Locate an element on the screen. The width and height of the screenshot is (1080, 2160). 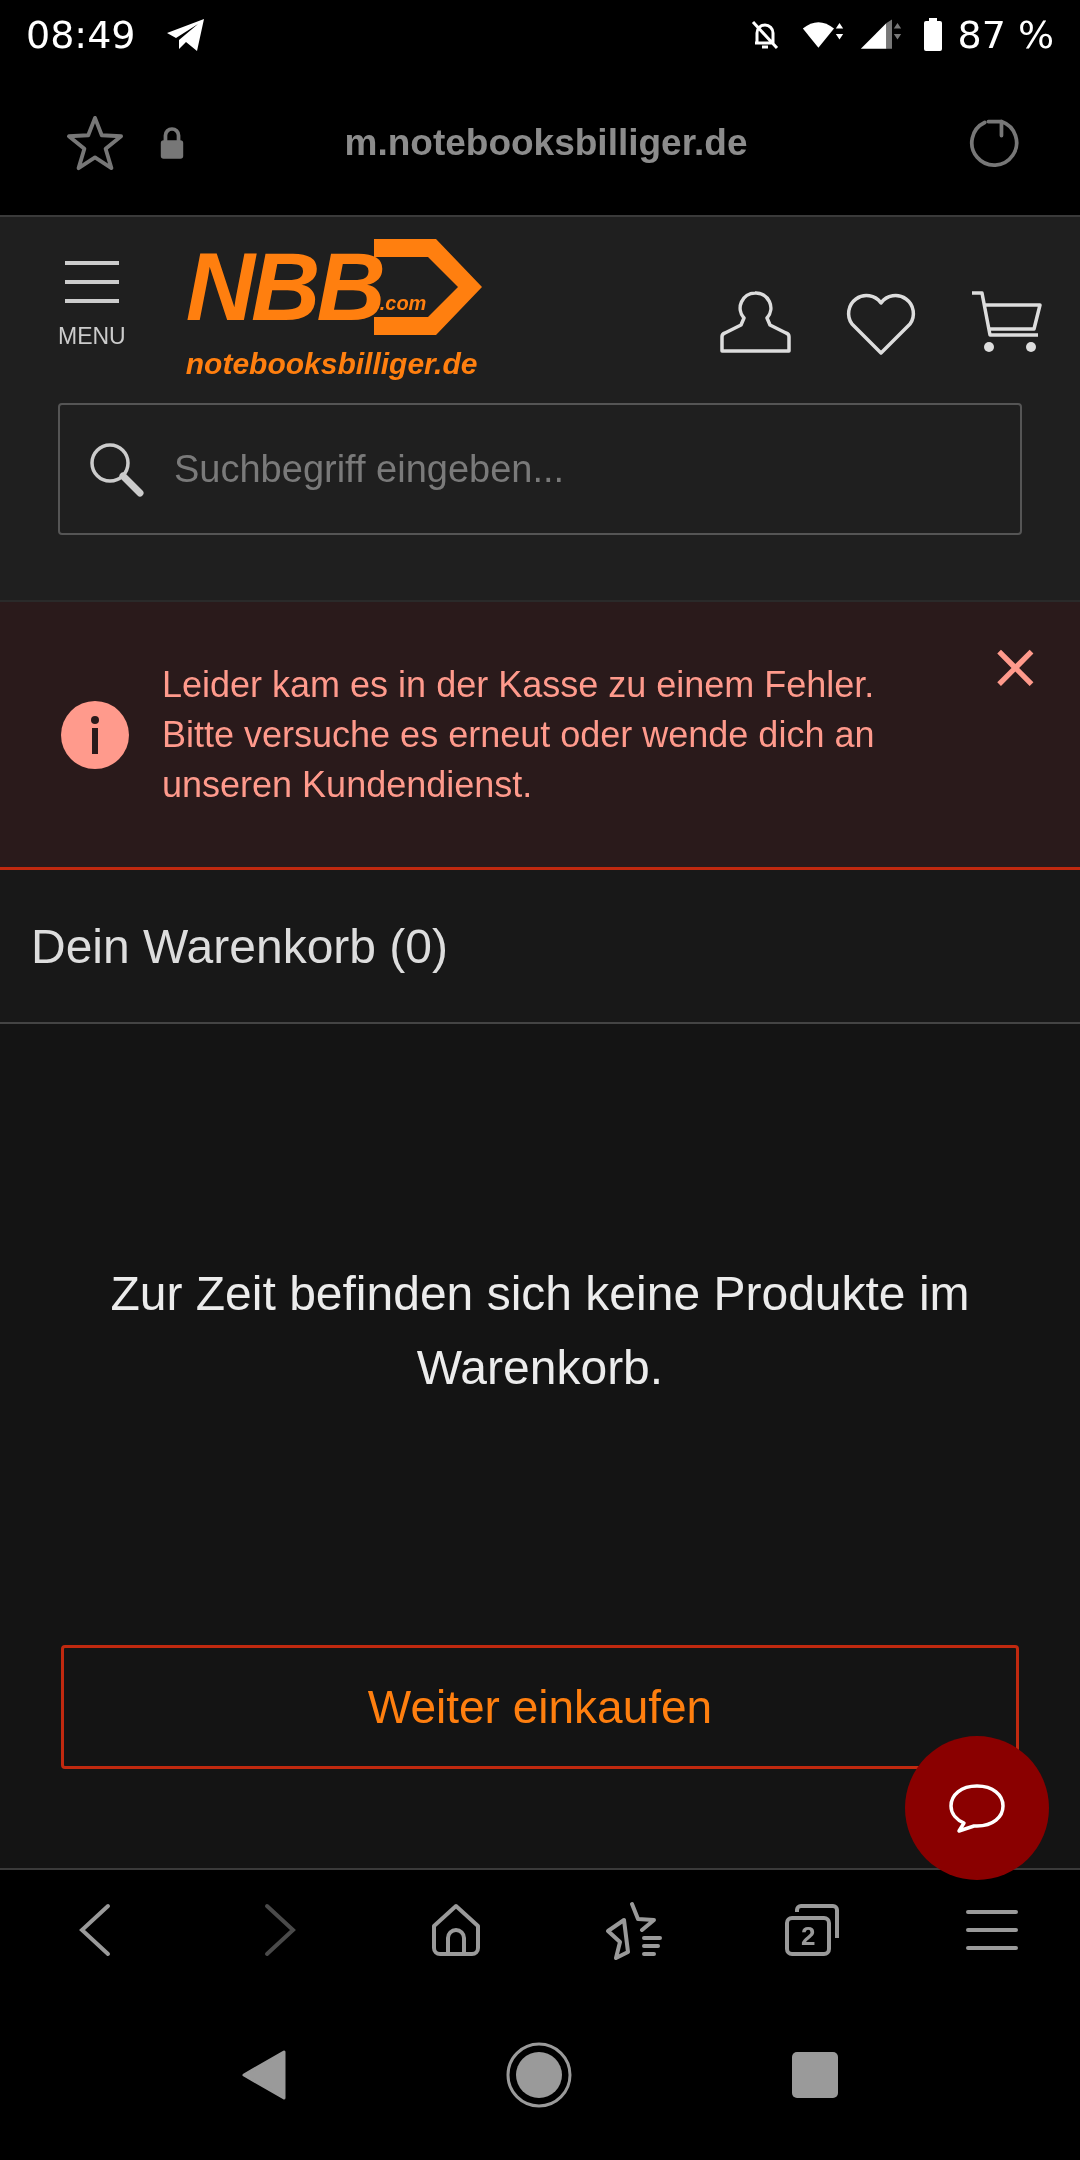
speech-bubble-icon is located at coordinates (977, 1808).